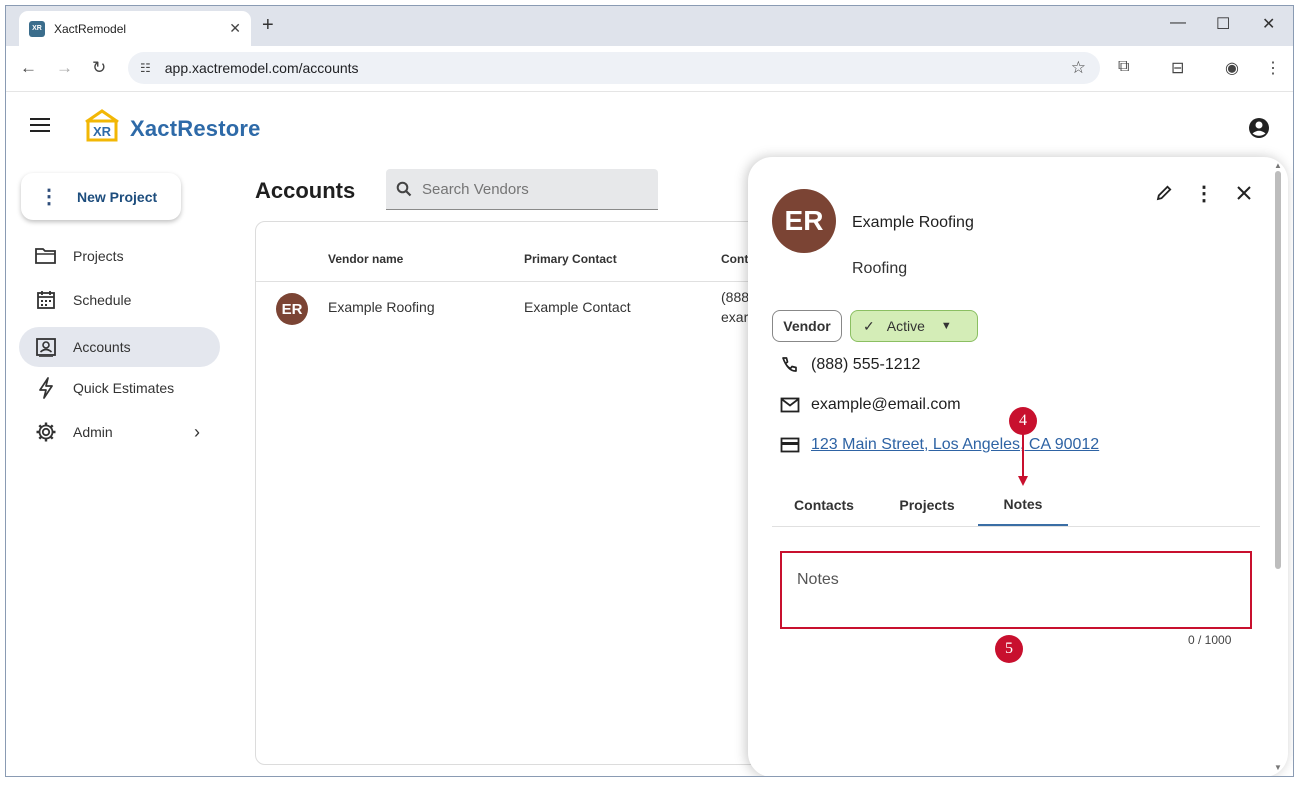 Image resolution: width=1302 pixels, height=785 pixels. I want to click on sidebar-item-quick-estimates: Quick Estimates, so click(119, 388).